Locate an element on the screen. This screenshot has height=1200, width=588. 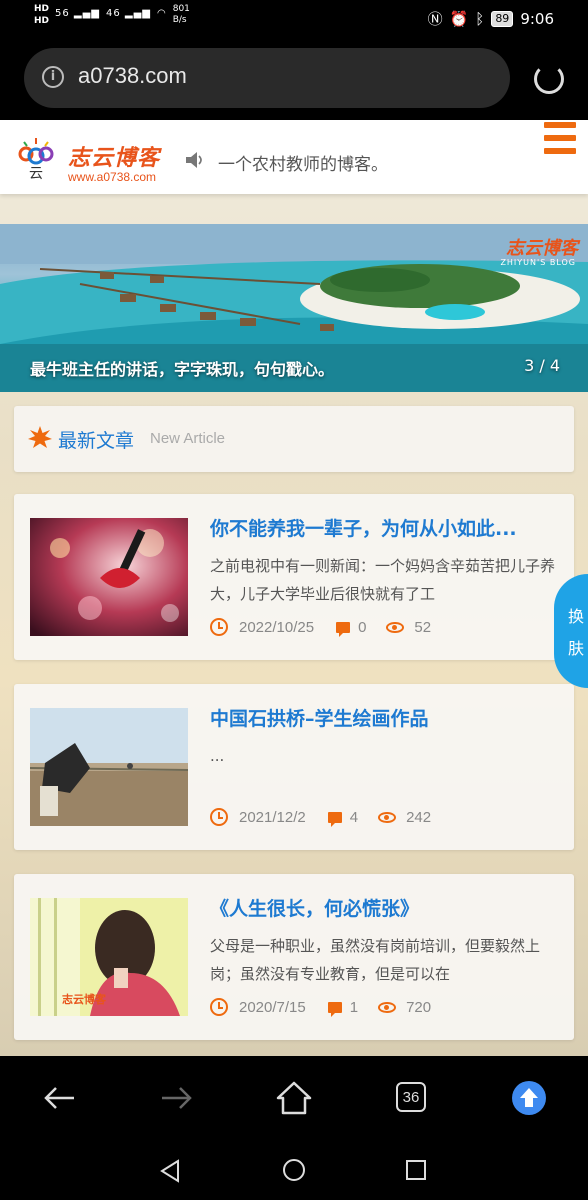
article-meta: 2022/10/25 0 52 is located at coordinates (321, 627).